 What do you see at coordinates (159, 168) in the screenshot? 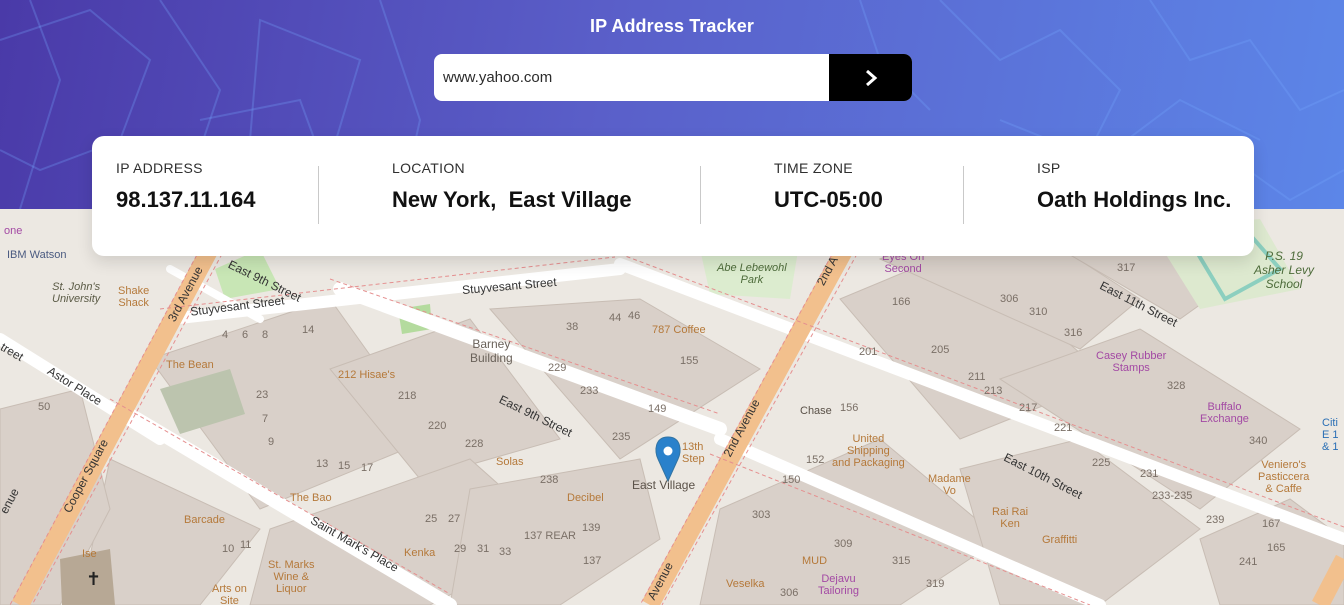
I see `ip-address-label: IP ADDRESS` at bounding box center [159, 168].